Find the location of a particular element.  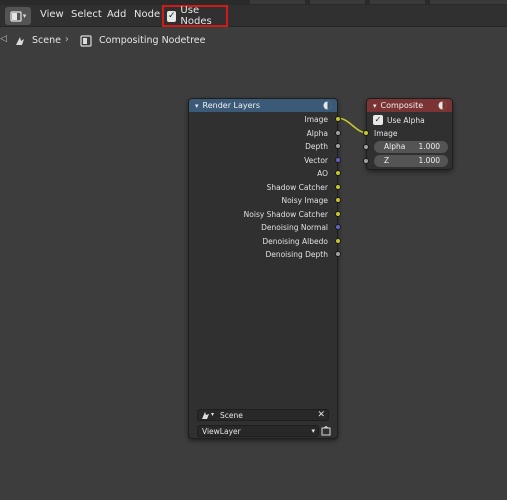

composite-header: ▾ Composite is located at coordinates (409, 105).